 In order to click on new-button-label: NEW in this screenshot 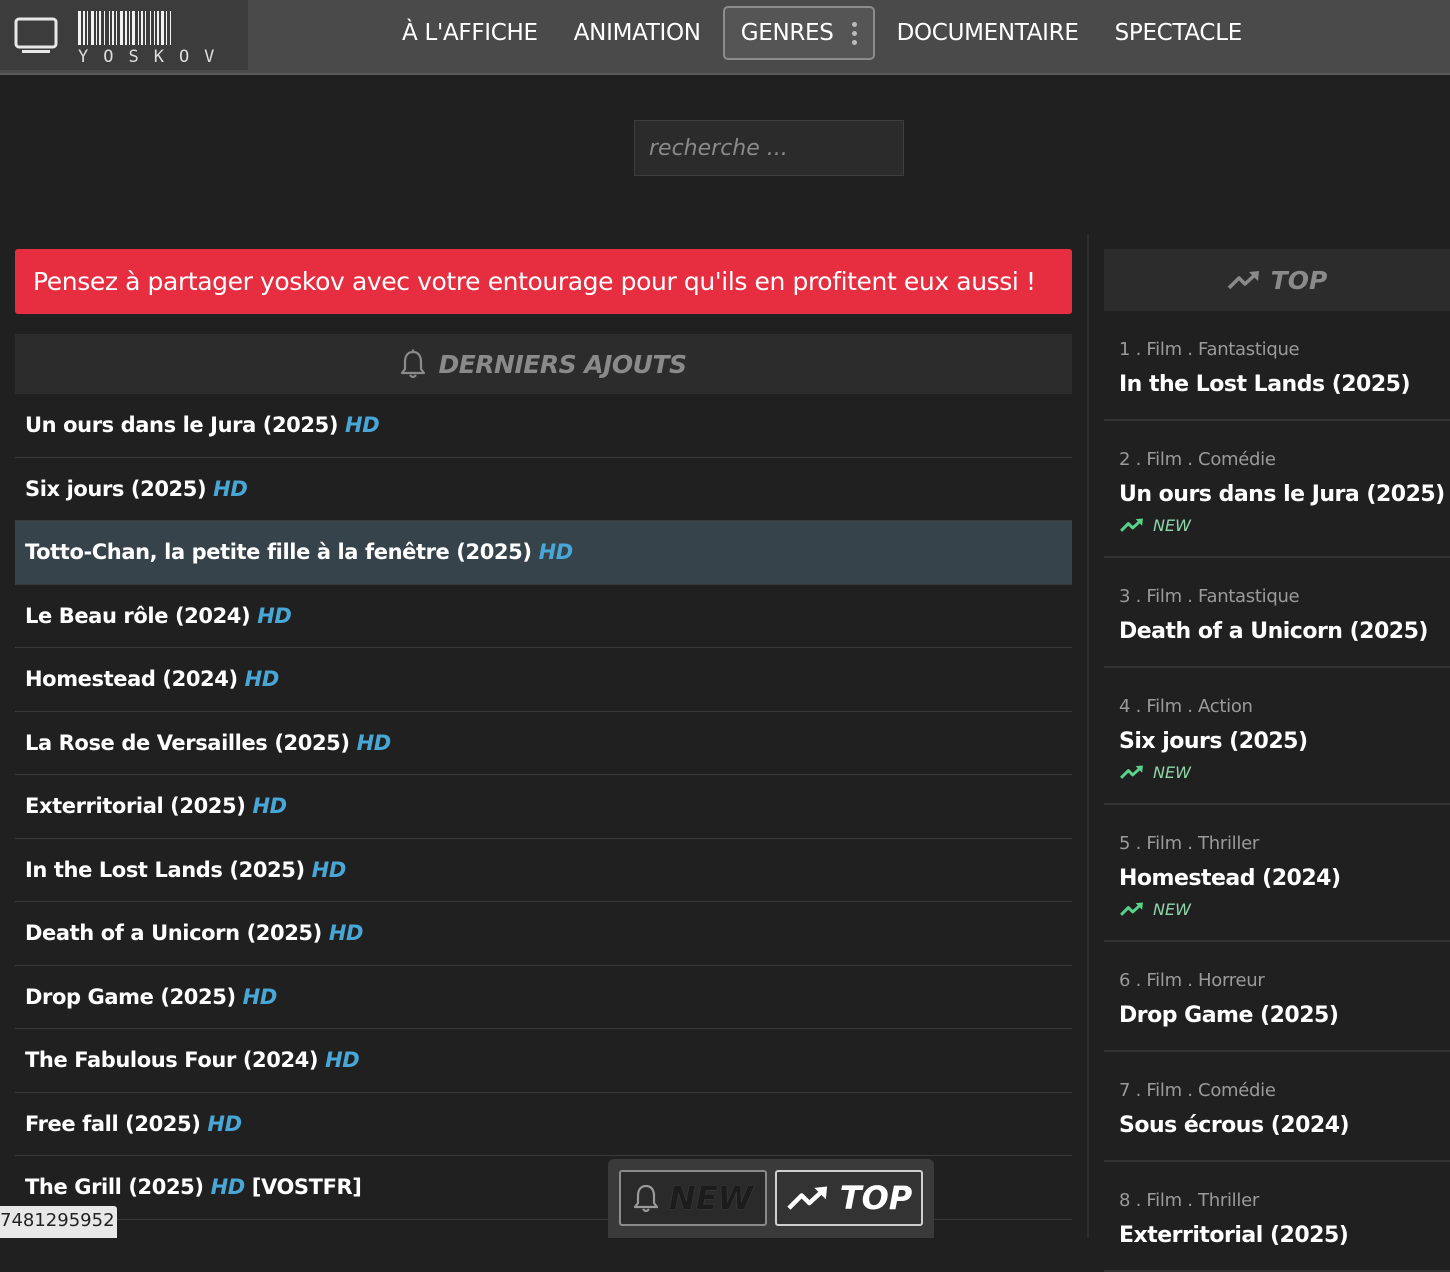, I will do `click(711, 1198)`.